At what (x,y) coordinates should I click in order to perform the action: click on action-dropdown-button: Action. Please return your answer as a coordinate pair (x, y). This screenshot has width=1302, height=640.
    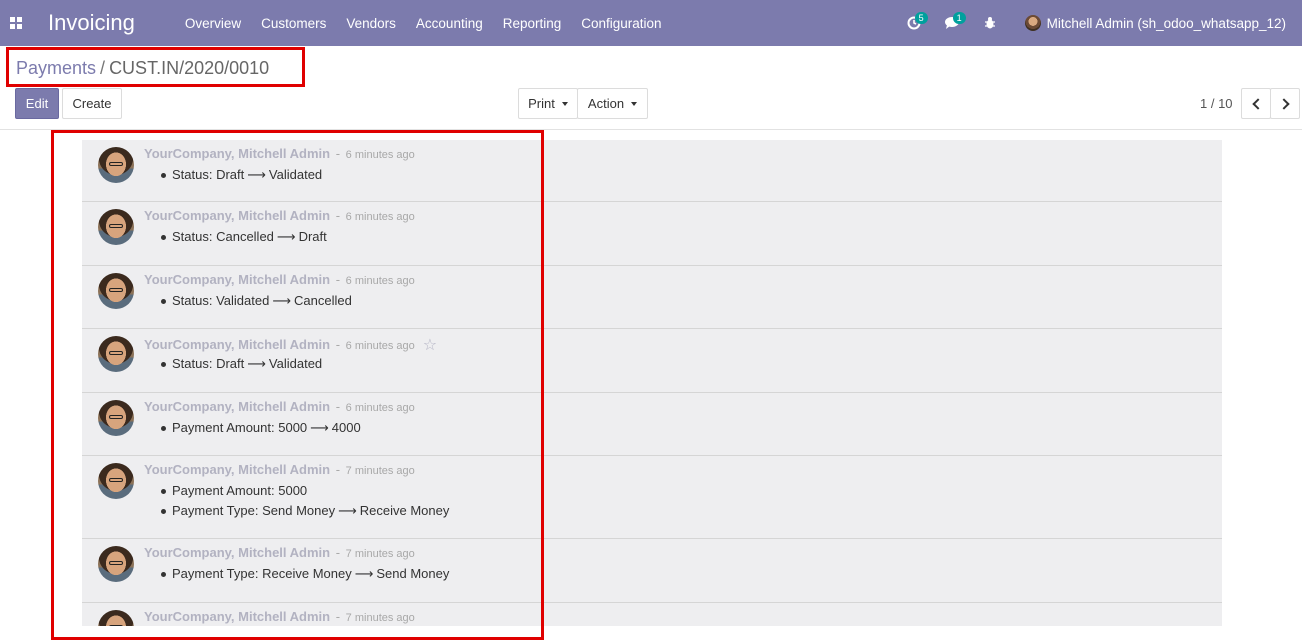
    Looking at the image, I should click on (612, 103).